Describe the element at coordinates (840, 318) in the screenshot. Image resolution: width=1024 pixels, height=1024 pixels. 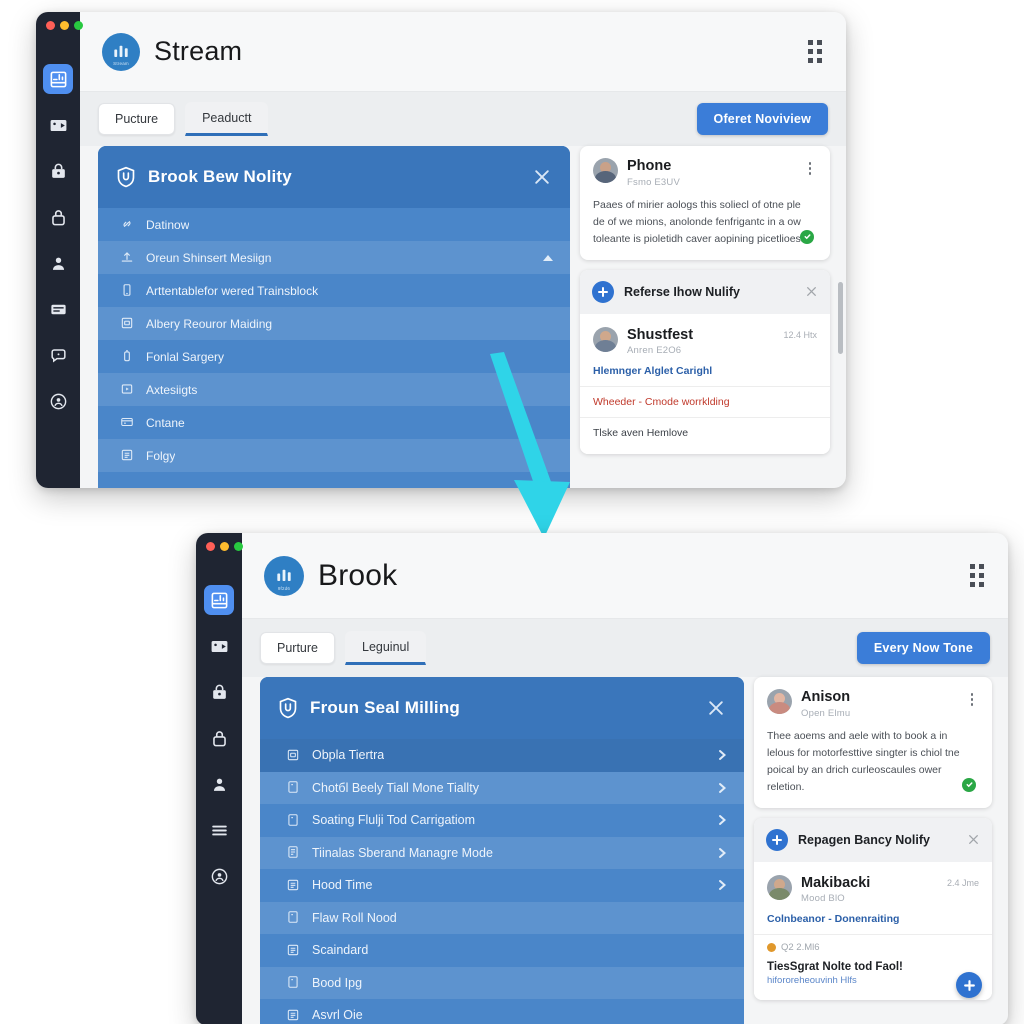
I see `scrollbar` at that location.